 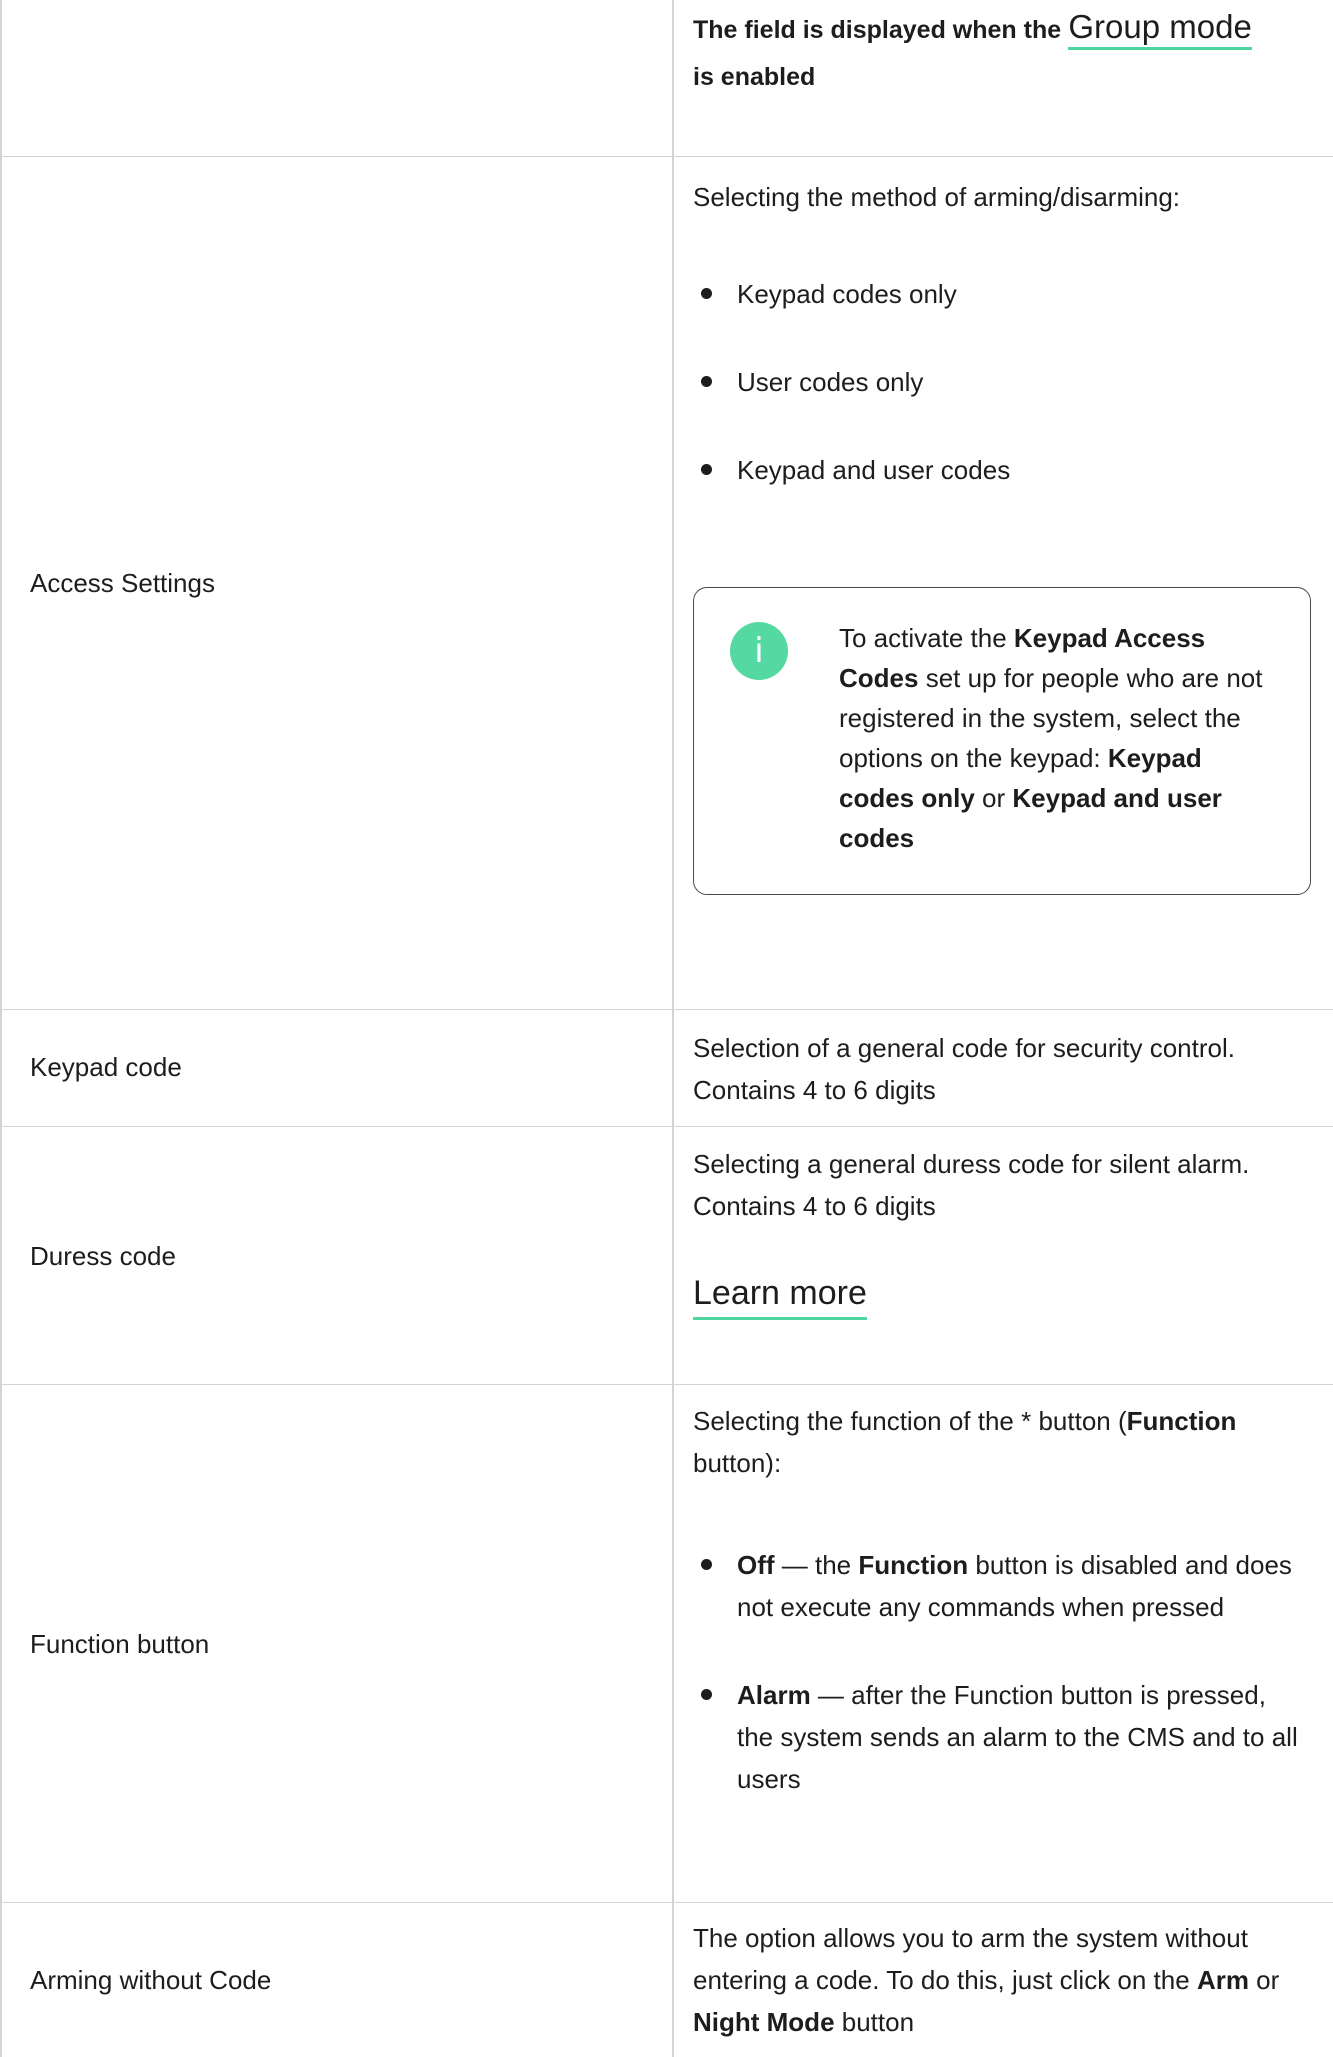 I want to click on list-item: Keypad codes only, so click(x=998, y=294).